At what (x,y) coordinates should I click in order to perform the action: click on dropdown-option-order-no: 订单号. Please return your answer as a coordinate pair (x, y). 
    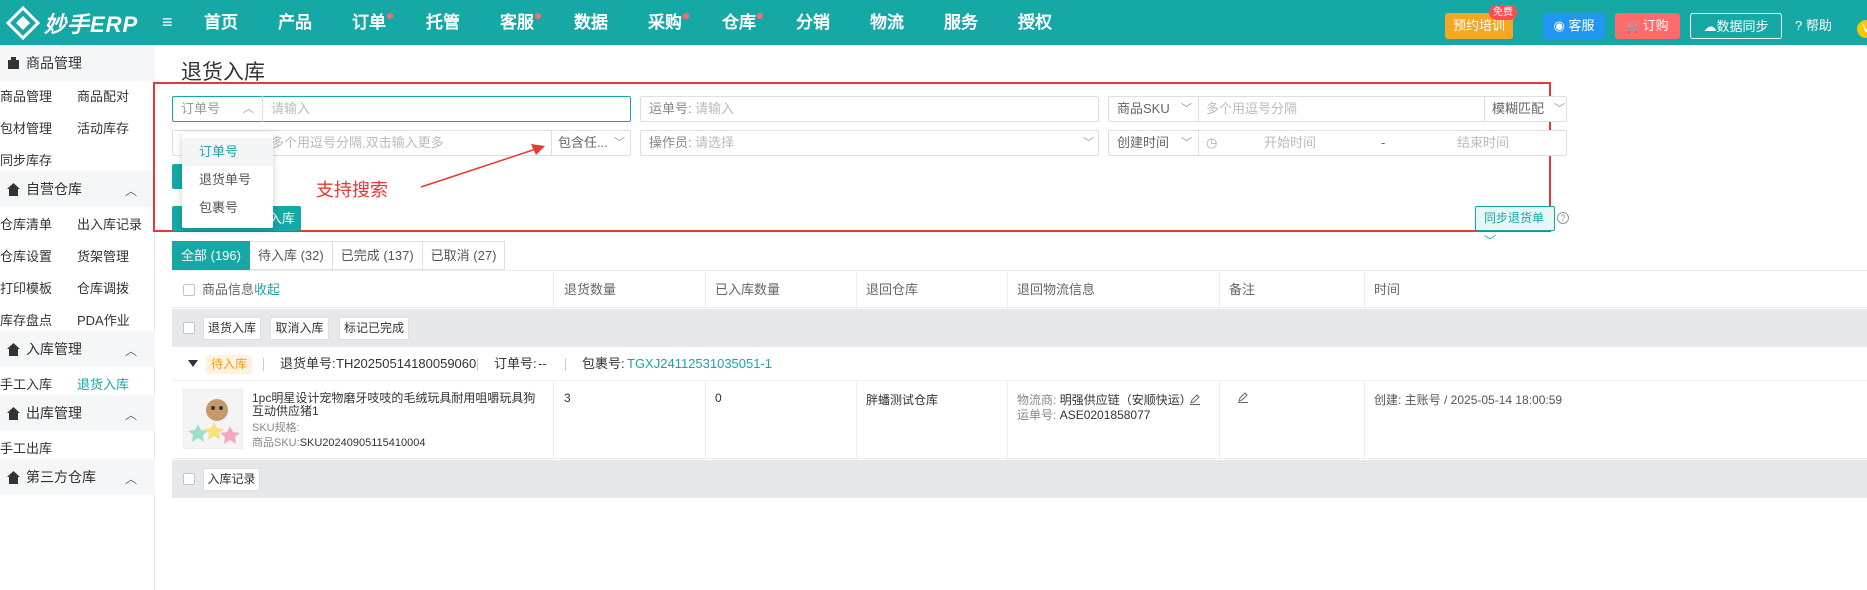
    Looking at the image, I should click on (227, 152).